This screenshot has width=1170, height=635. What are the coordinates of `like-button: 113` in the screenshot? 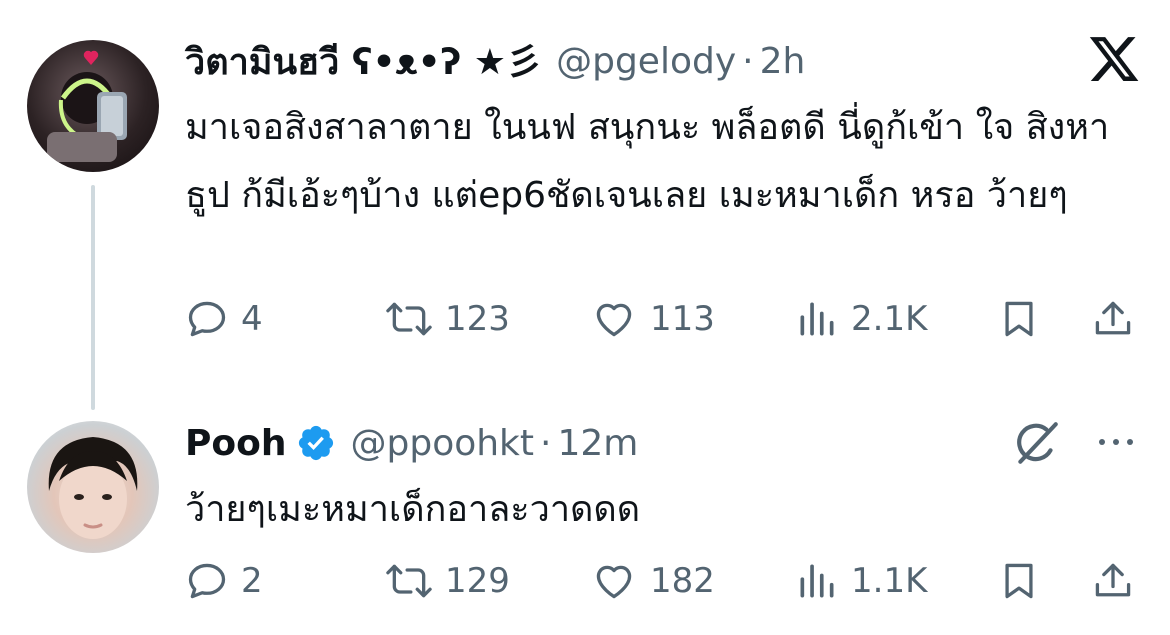 It's located at (652, 319).